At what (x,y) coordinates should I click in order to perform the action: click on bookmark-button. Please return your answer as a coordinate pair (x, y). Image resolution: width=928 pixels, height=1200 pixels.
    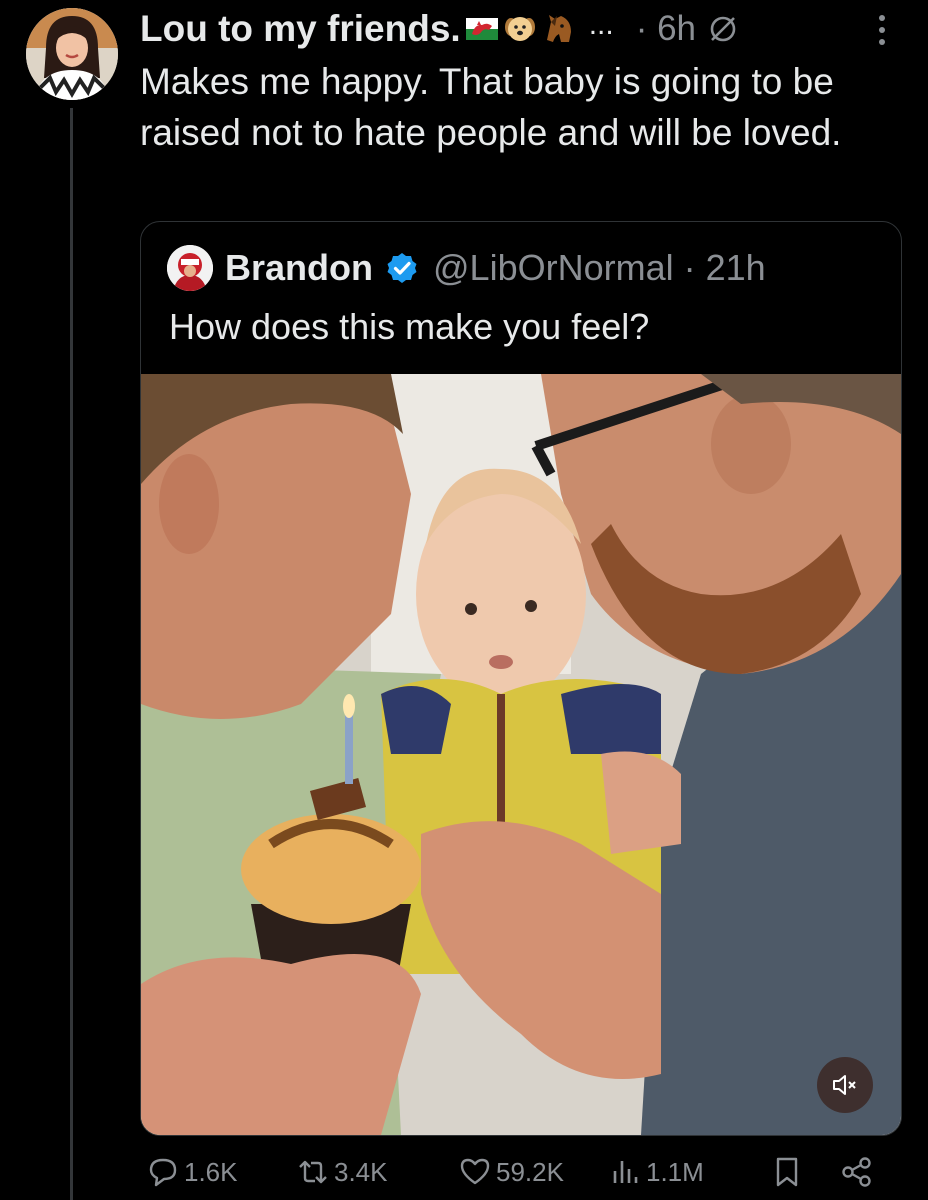
    Looking at the image, I should click on (789, 1172).